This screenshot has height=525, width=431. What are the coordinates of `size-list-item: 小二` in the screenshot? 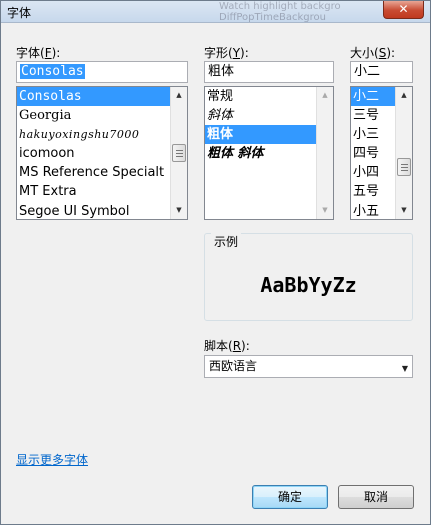 It's located at (373, 97).